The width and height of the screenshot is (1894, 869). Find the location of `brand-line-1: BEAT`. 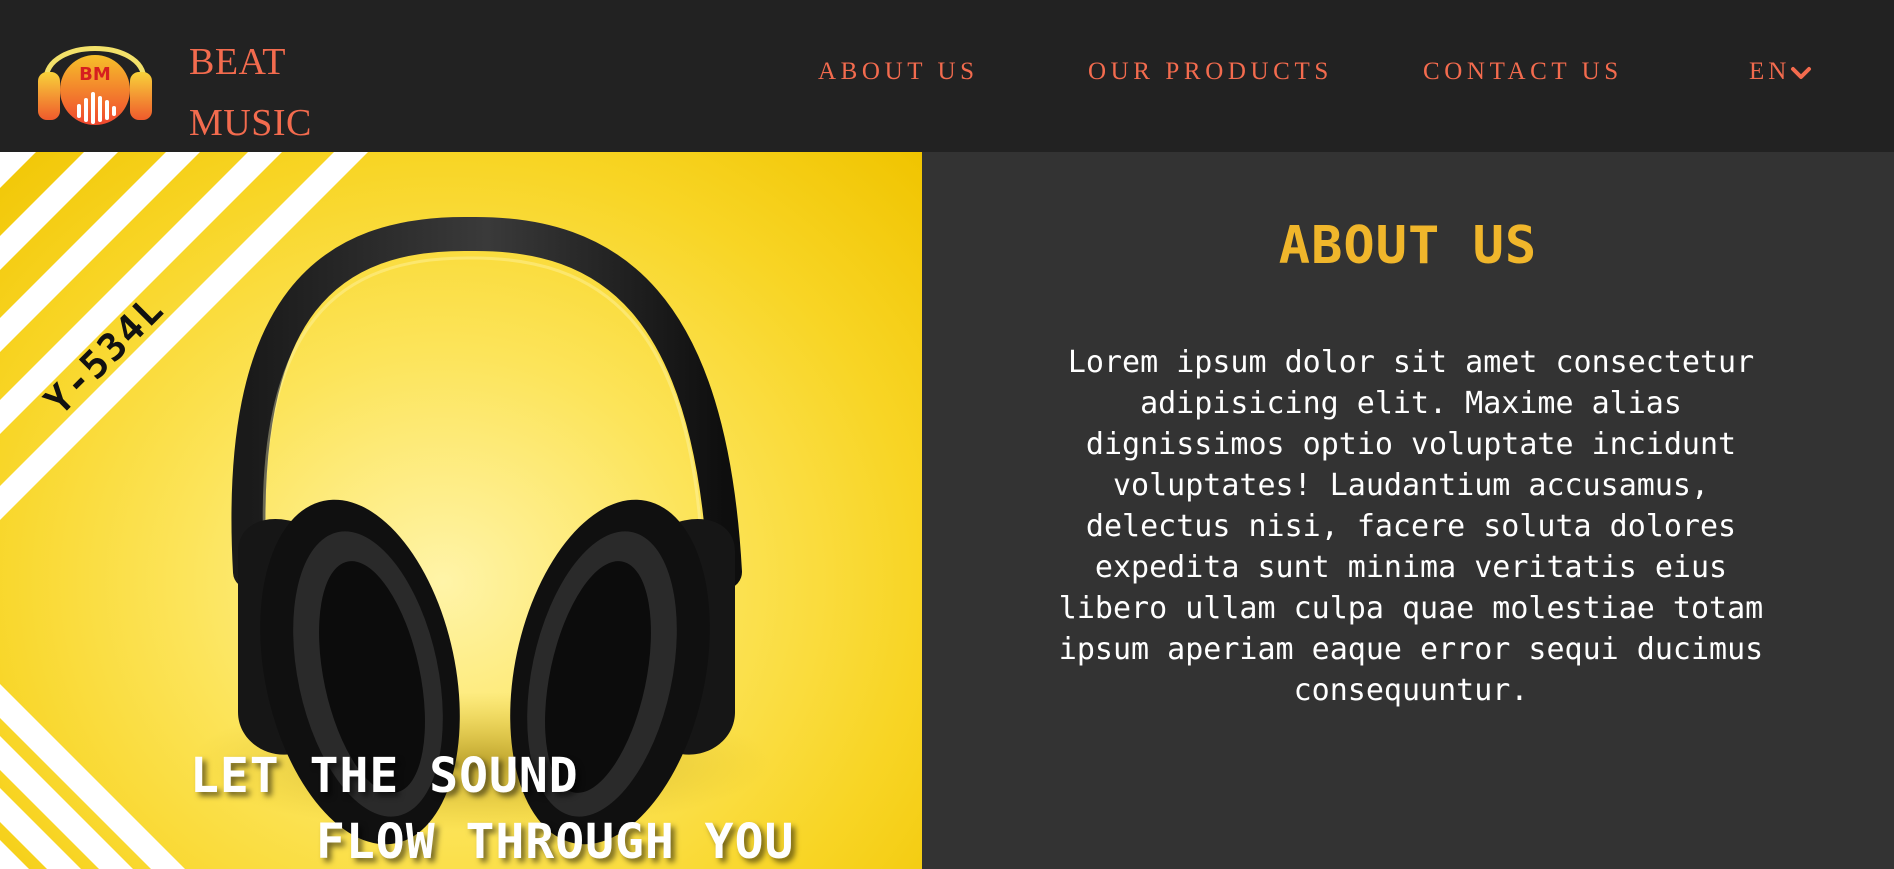

brand-line-1: BEAT is located at coordinates (237, 62).